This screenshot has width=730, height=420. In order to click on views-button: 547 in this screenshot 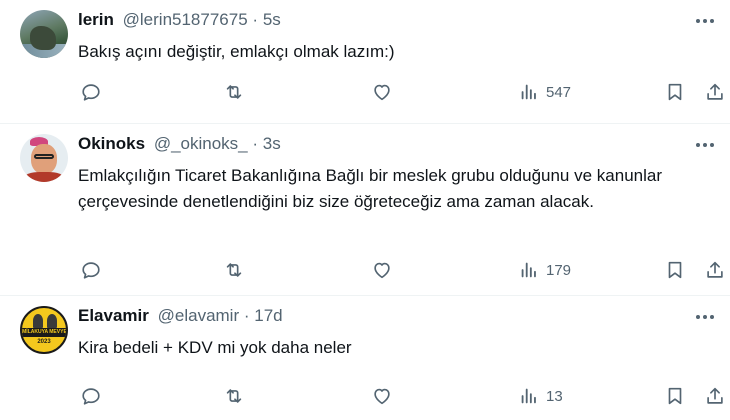, I will do `click(544, 92)`.